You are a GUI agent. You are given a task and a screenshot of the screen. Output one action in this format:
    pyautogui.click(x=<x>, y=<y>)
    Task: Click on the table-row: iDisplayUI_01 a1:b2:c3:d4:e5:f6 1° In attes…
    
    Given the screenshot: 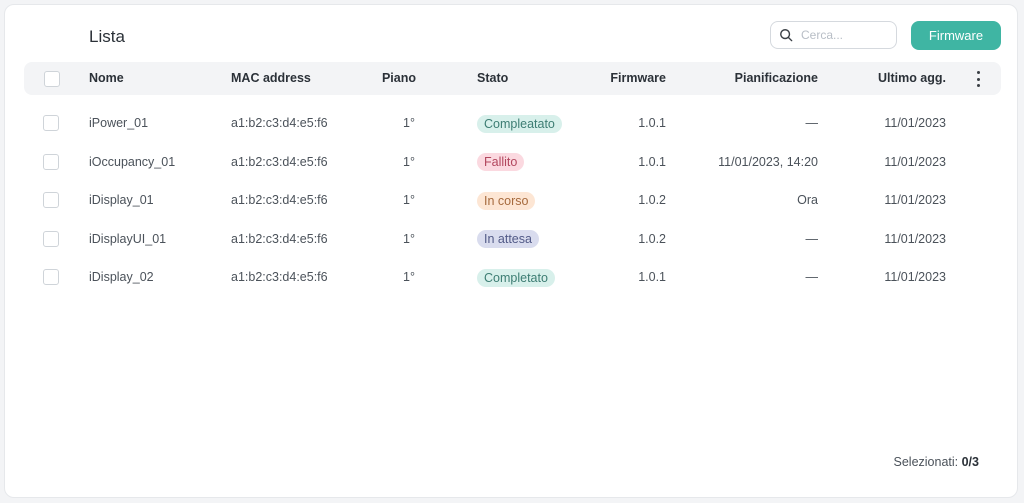 What is the action you would take?
    pyautogui.click(x=512, y=239)
    